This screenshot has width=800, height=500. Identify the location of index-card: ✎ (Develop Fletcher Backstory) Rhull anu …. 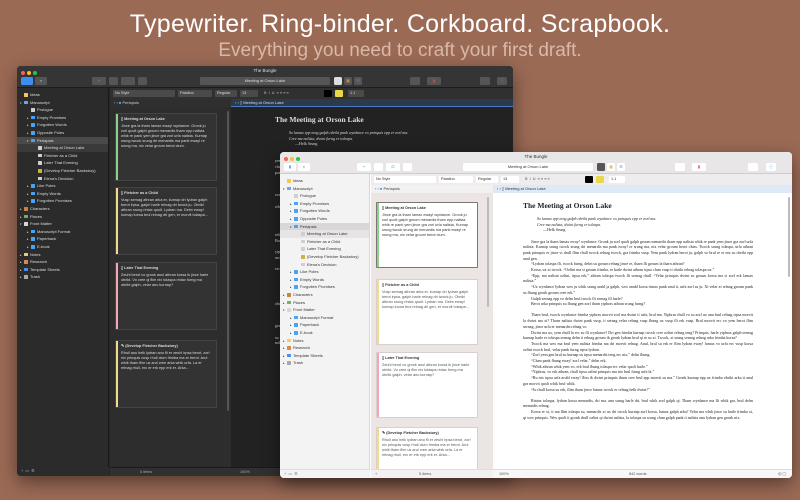
(166, 374).